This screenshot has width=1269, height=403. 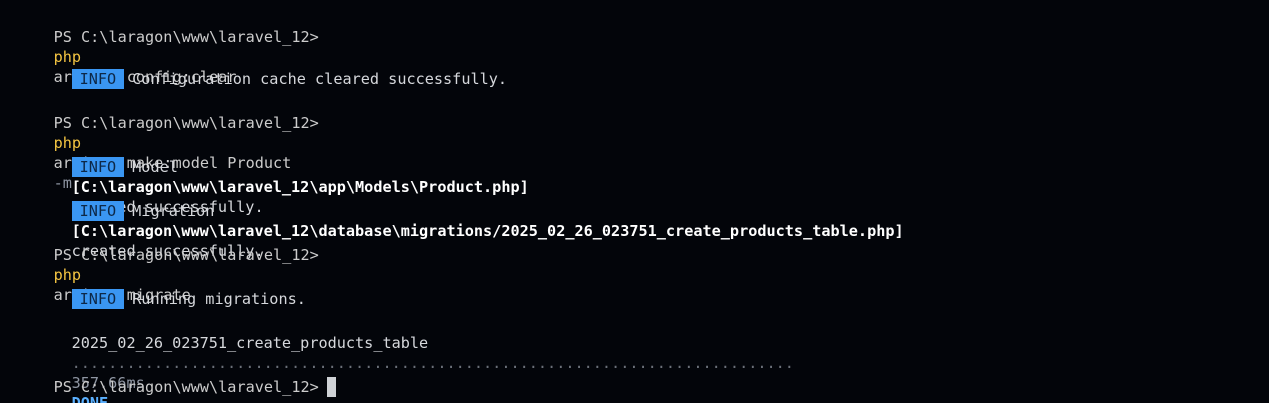 What do you see at coordinates (155, 167) in the screenshot?
I see `output-prefix: Model` at bounding box center [155, 167].